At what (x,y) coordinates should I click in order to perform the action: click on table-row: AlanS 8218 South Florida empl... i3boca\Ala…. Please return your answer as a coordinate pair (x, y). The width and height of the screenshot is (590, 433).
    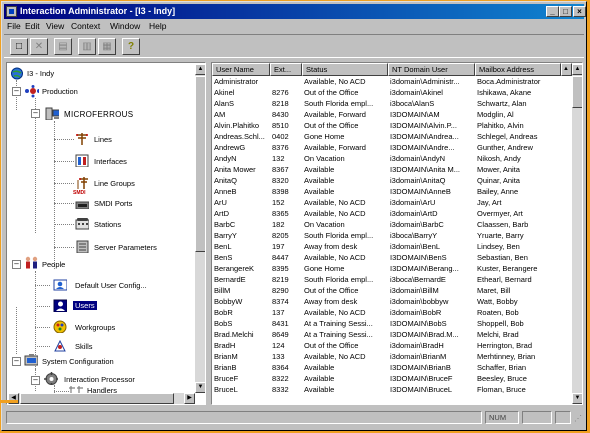
    Looking at the image, I should click on (392, 104).